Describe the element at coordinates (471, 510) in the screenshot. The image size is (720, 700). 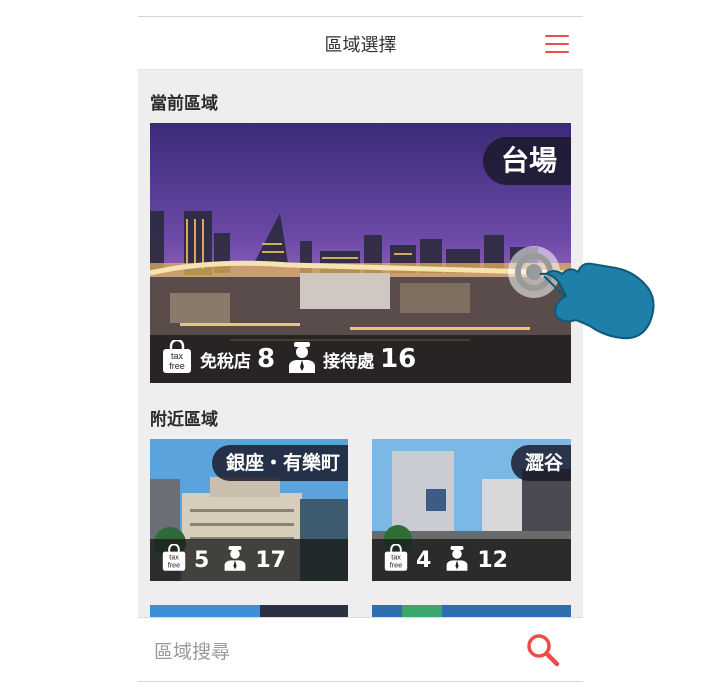
I see `nearby-area-card: 澀谷 tax free 4 12` at that location.